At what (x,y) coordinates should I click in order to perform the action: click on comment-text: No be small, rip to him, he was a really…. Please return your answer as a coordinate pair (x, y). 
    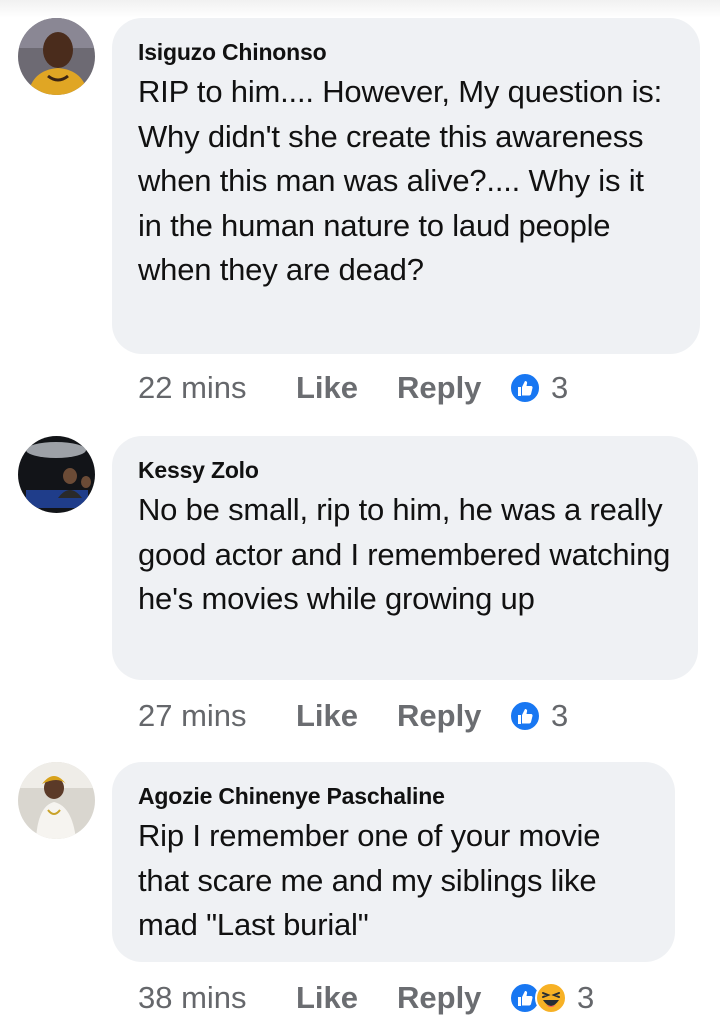
    Looking at the image, I should click on (404, 554).